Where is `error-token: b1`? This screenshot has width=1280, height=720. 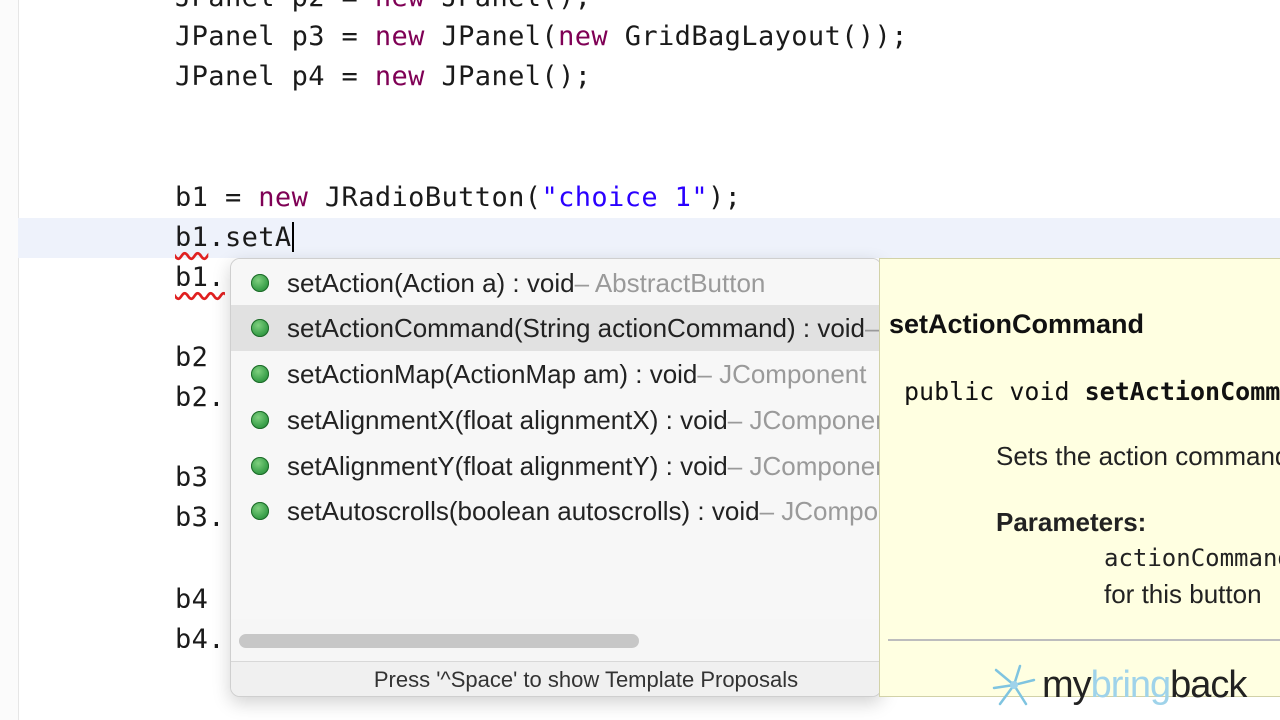 error-token: b1 is located at coordinates (192, 237).